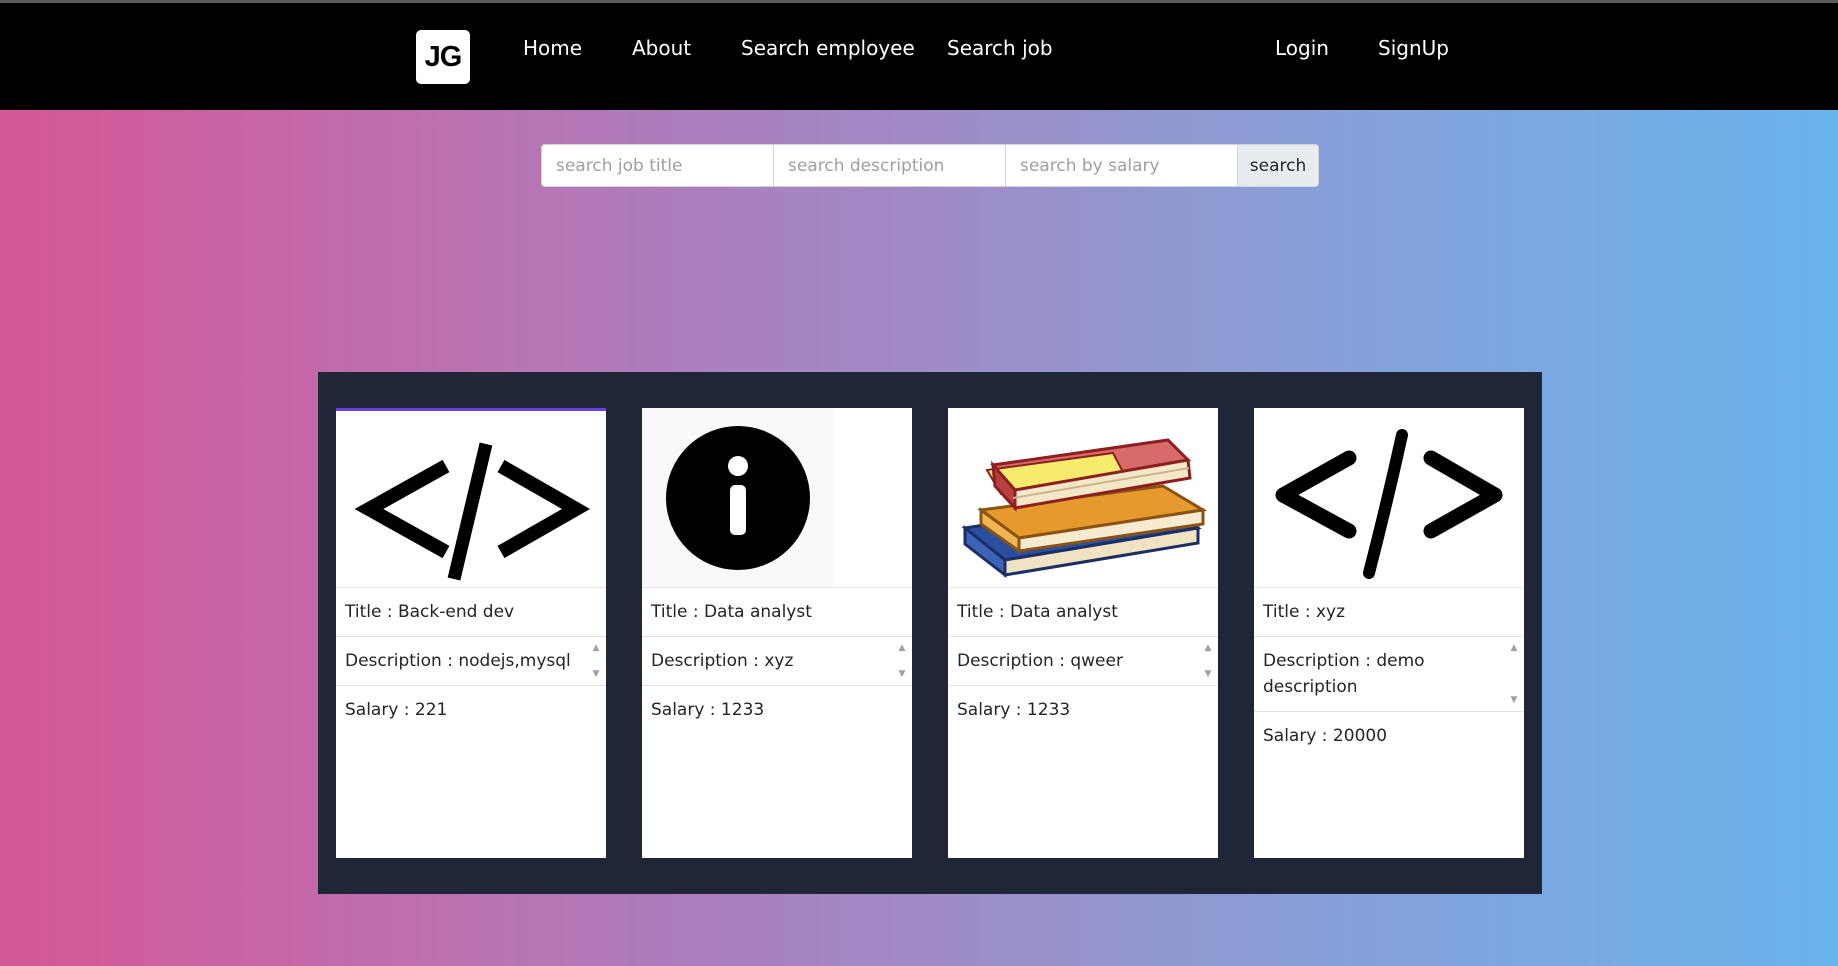  Describe the element at coordinates (1302, 48) in the screenshot. I see `nav-login: Login` at that location.